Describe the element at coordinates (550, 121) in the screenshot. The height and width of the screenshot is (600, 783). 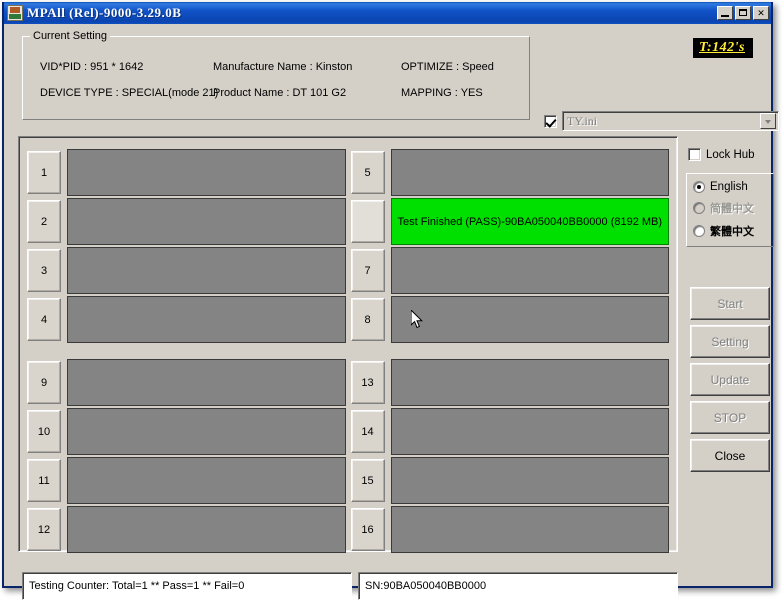
I see `ini-enable-checkbox` at that location.